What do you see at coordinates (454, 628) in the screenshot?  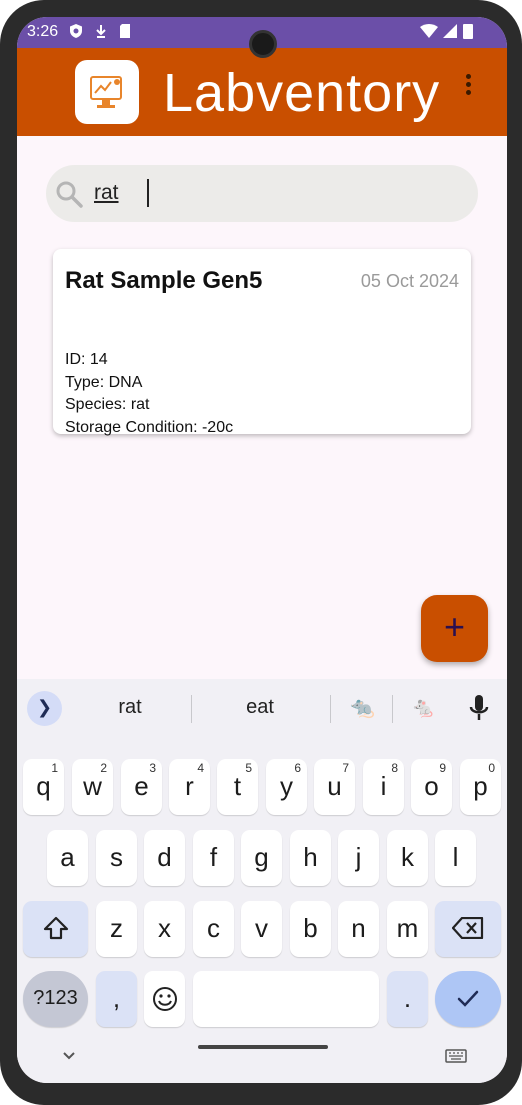 I see `add-sample-button: +` at bounding box center [454, 628].